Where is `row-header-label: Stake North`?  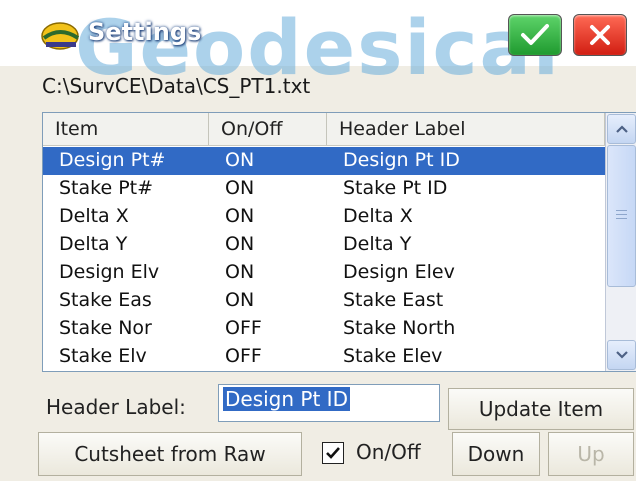 row-header-label: Stake North is located at coordinates (399, 328).